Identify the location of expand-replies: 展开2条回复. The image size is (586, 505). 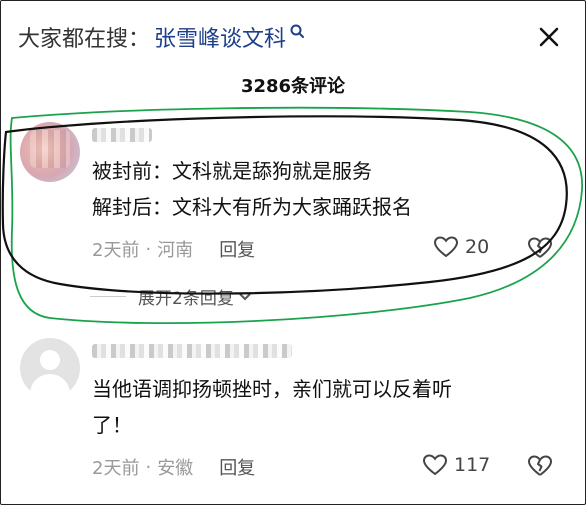
(171, 296).